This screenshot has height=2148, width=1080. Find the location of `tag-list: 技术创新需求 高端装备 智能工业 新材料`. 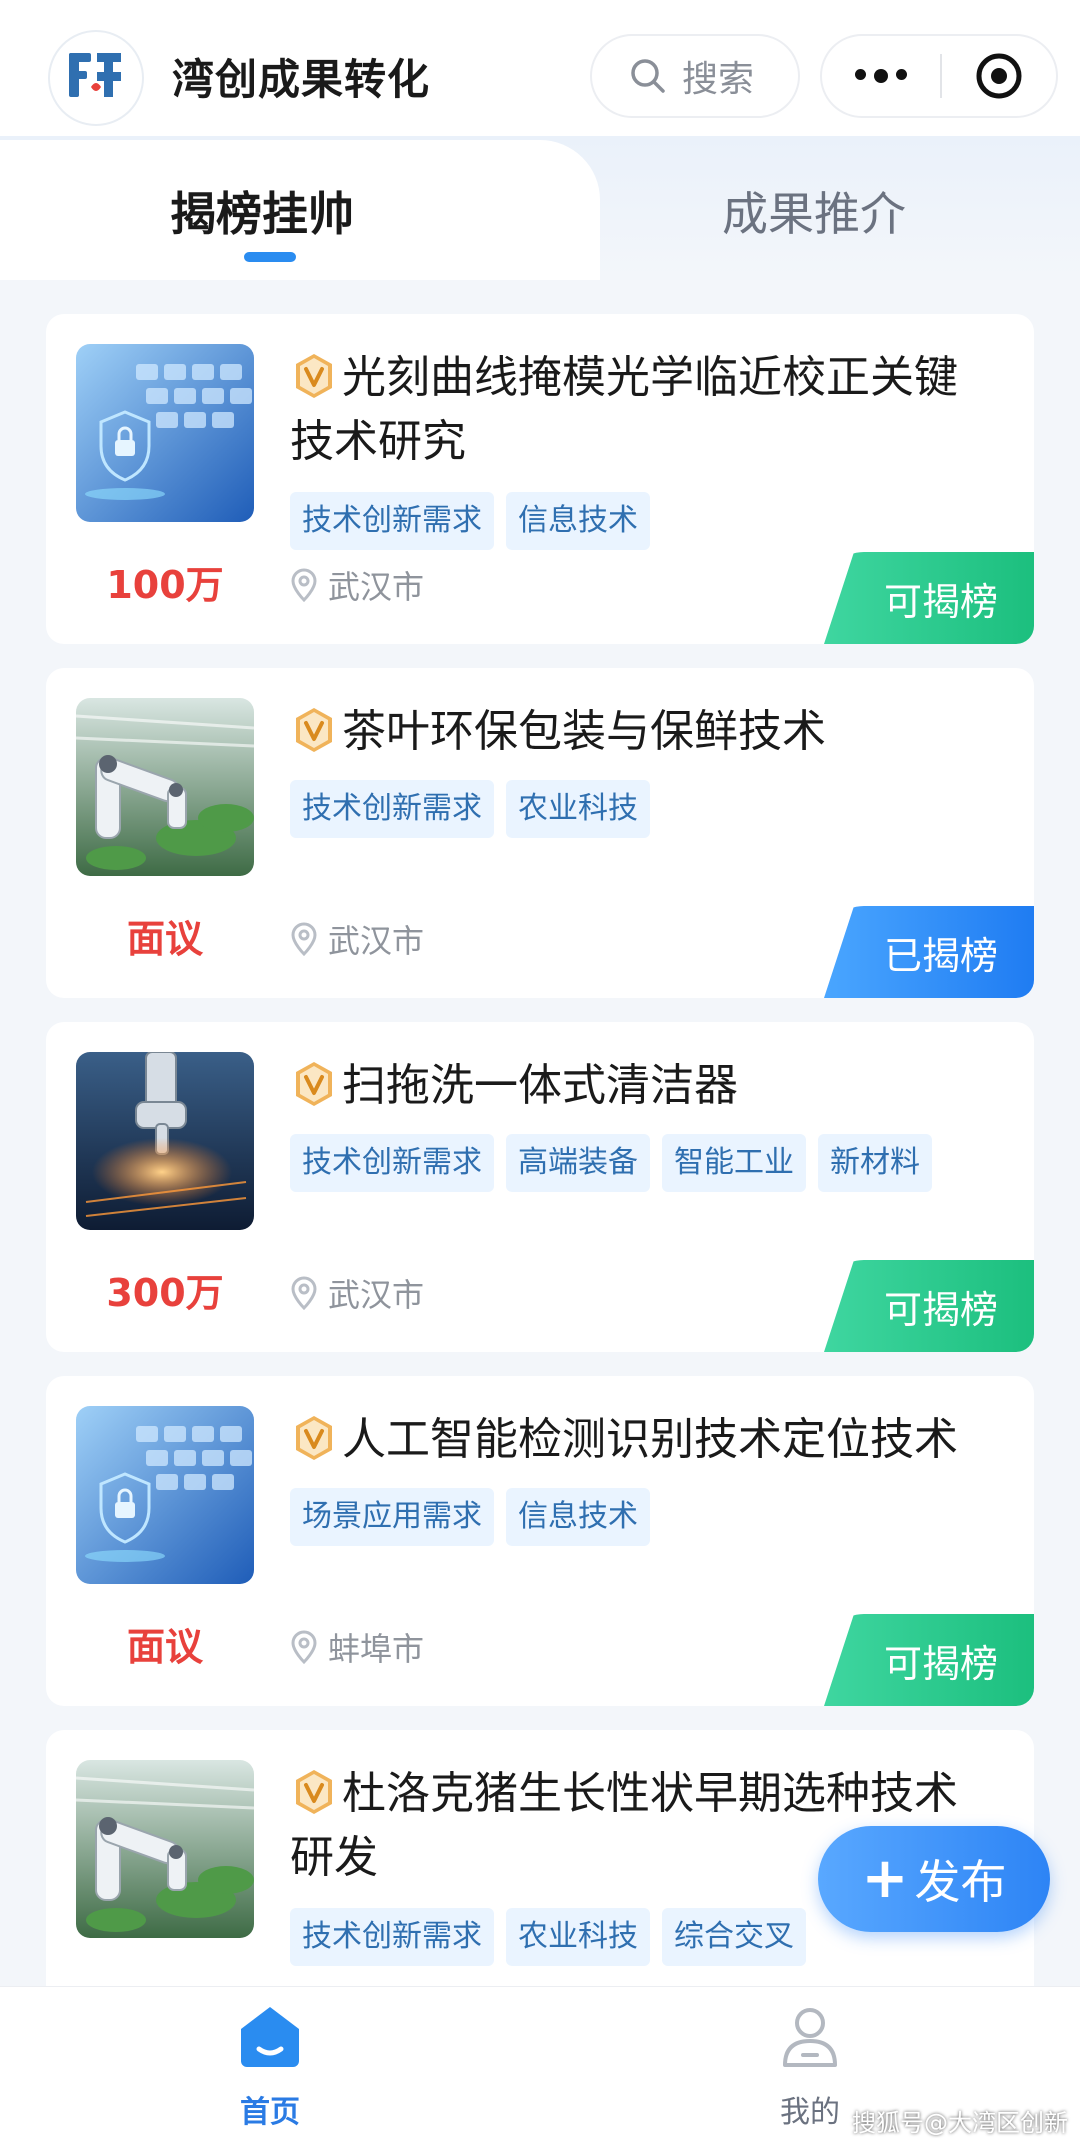

tag-list: 技术创新需求 高端装备 智能工业 新材料 is located at coordinates (611, 1163).